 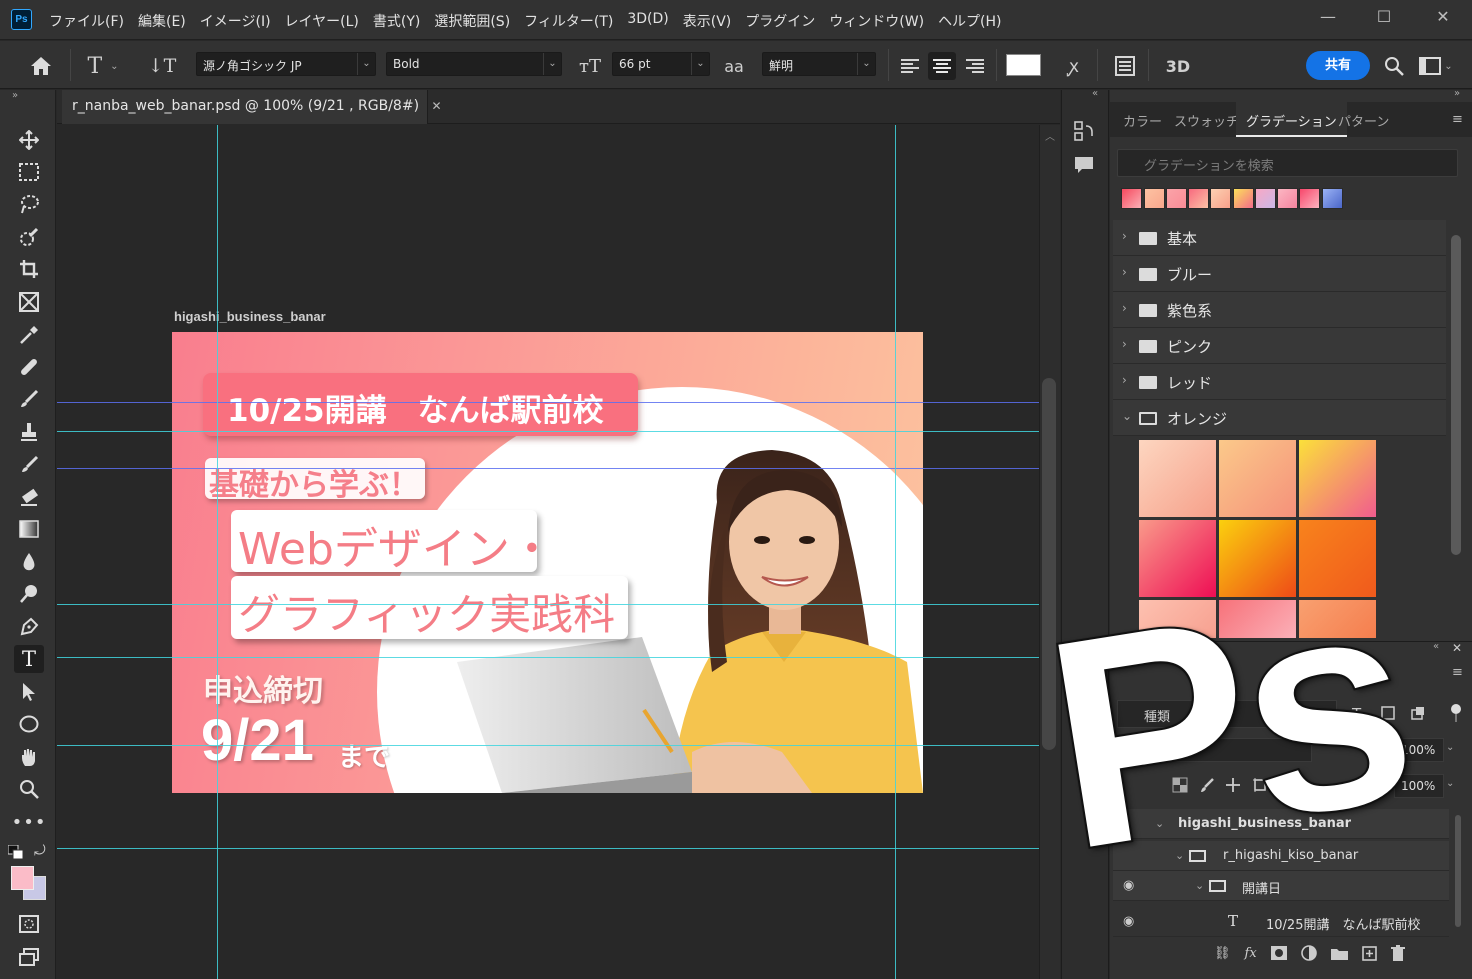 What do you see at coordinates (29, 594) in the screenshot?
I see `dodge-tool-icon` at bounding box center [29, 594].